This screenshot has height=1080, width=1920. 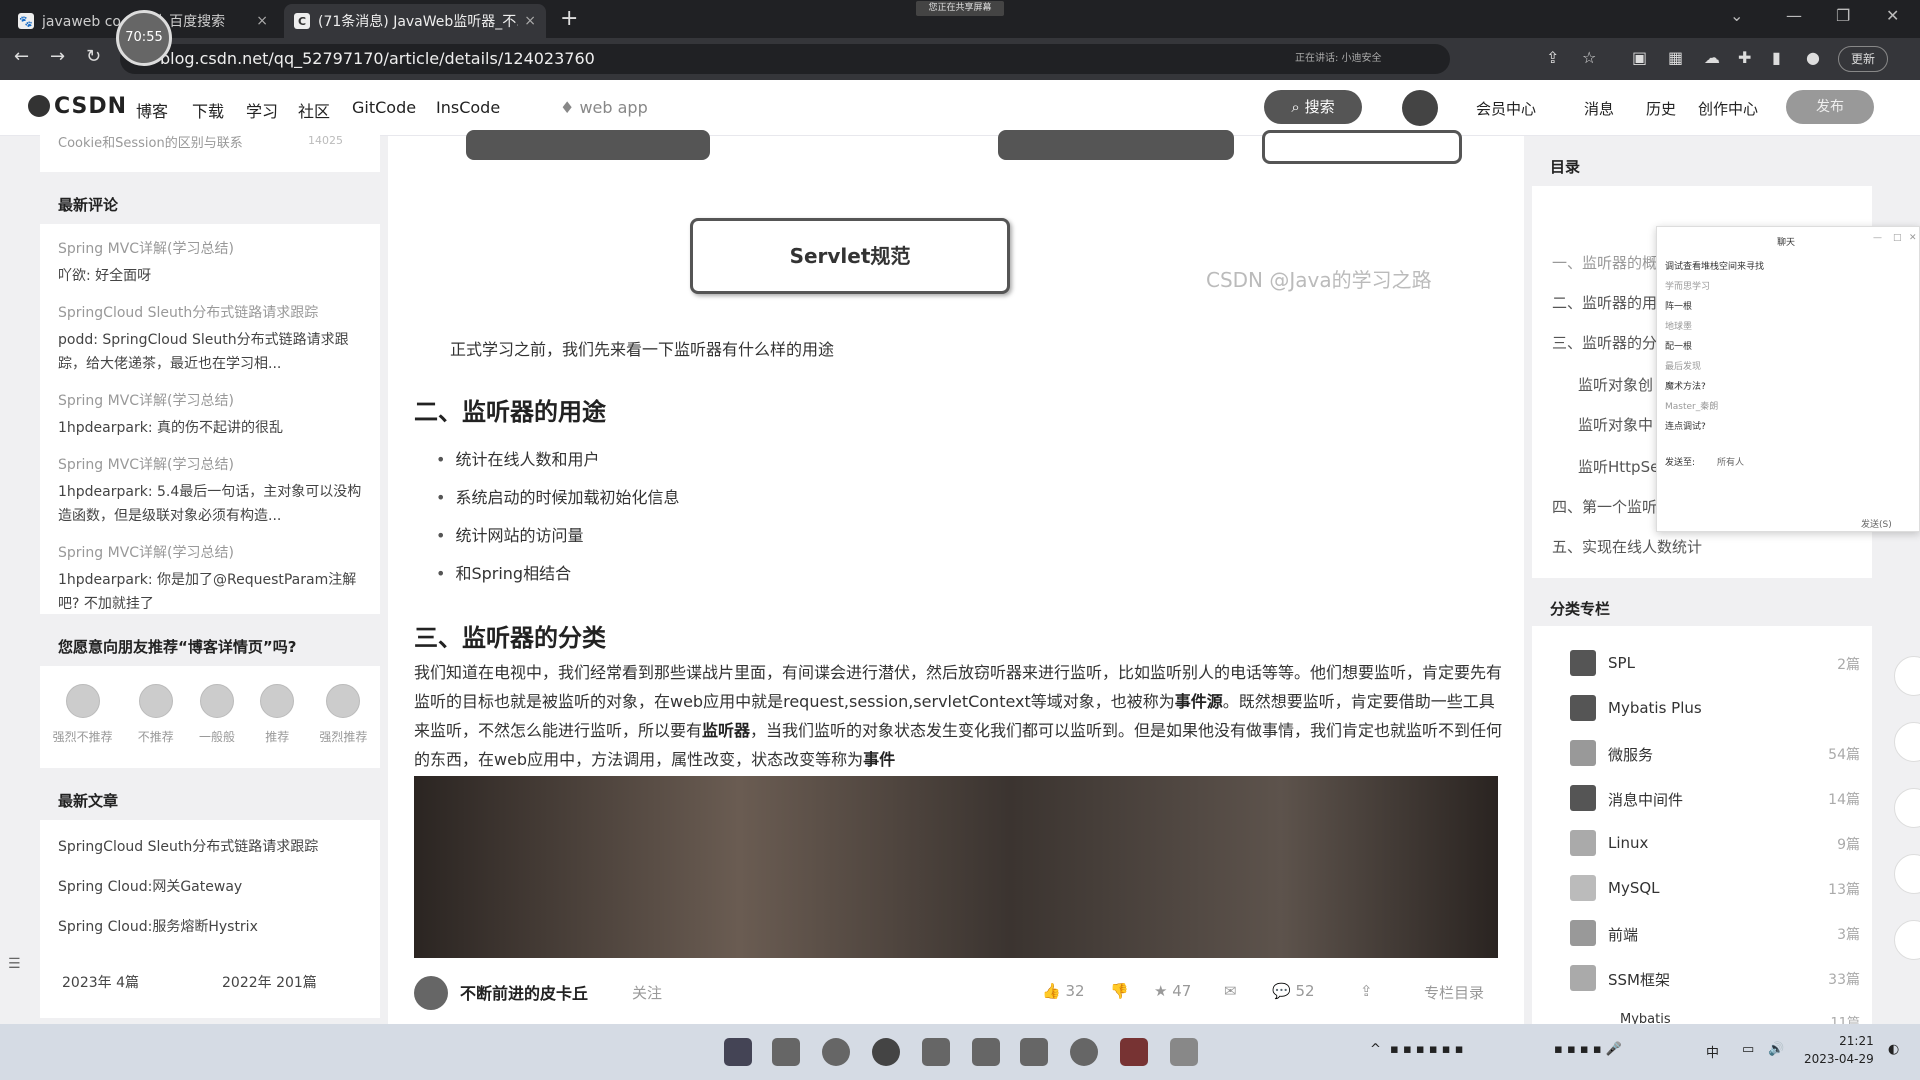 I want to click on nav-blog: 博客, so click(x=152, y=110).